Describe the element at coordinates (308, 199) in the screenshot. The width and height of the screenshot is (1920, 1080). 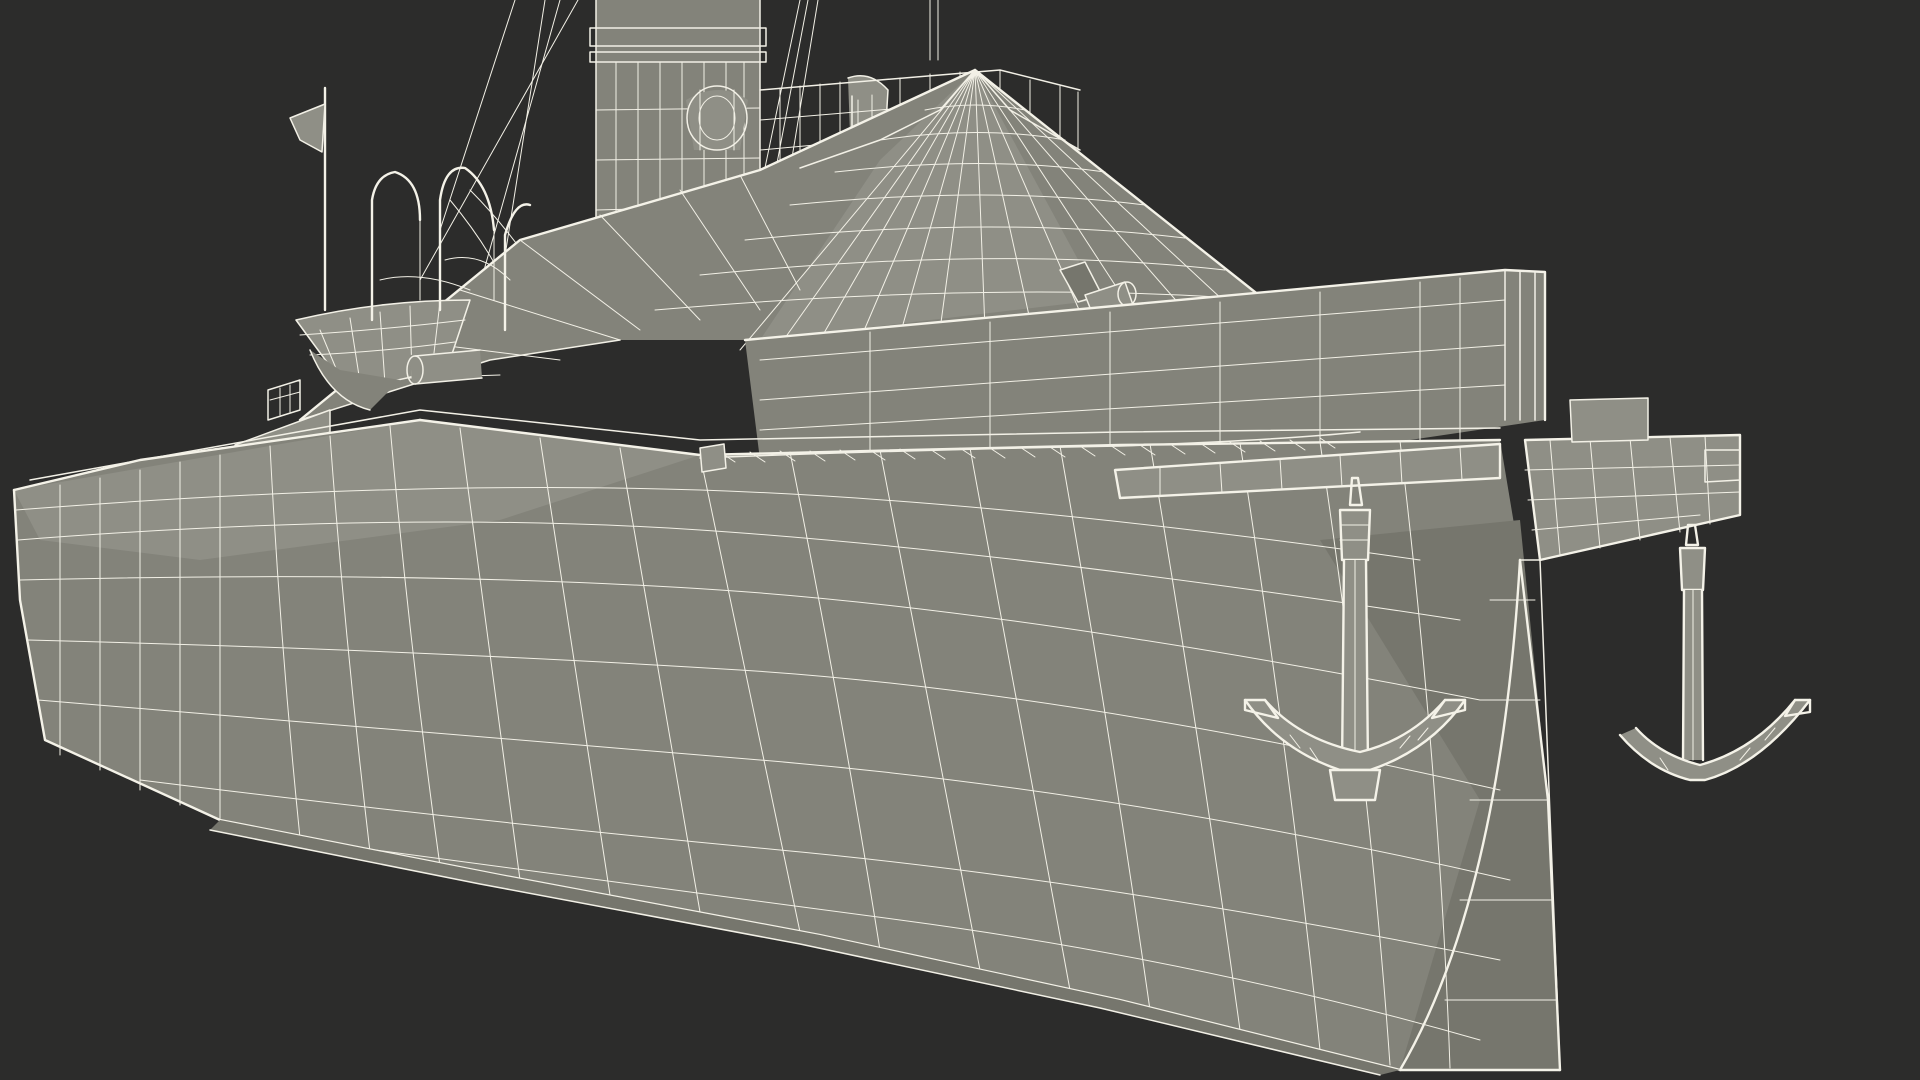
I see `flag` at that location.